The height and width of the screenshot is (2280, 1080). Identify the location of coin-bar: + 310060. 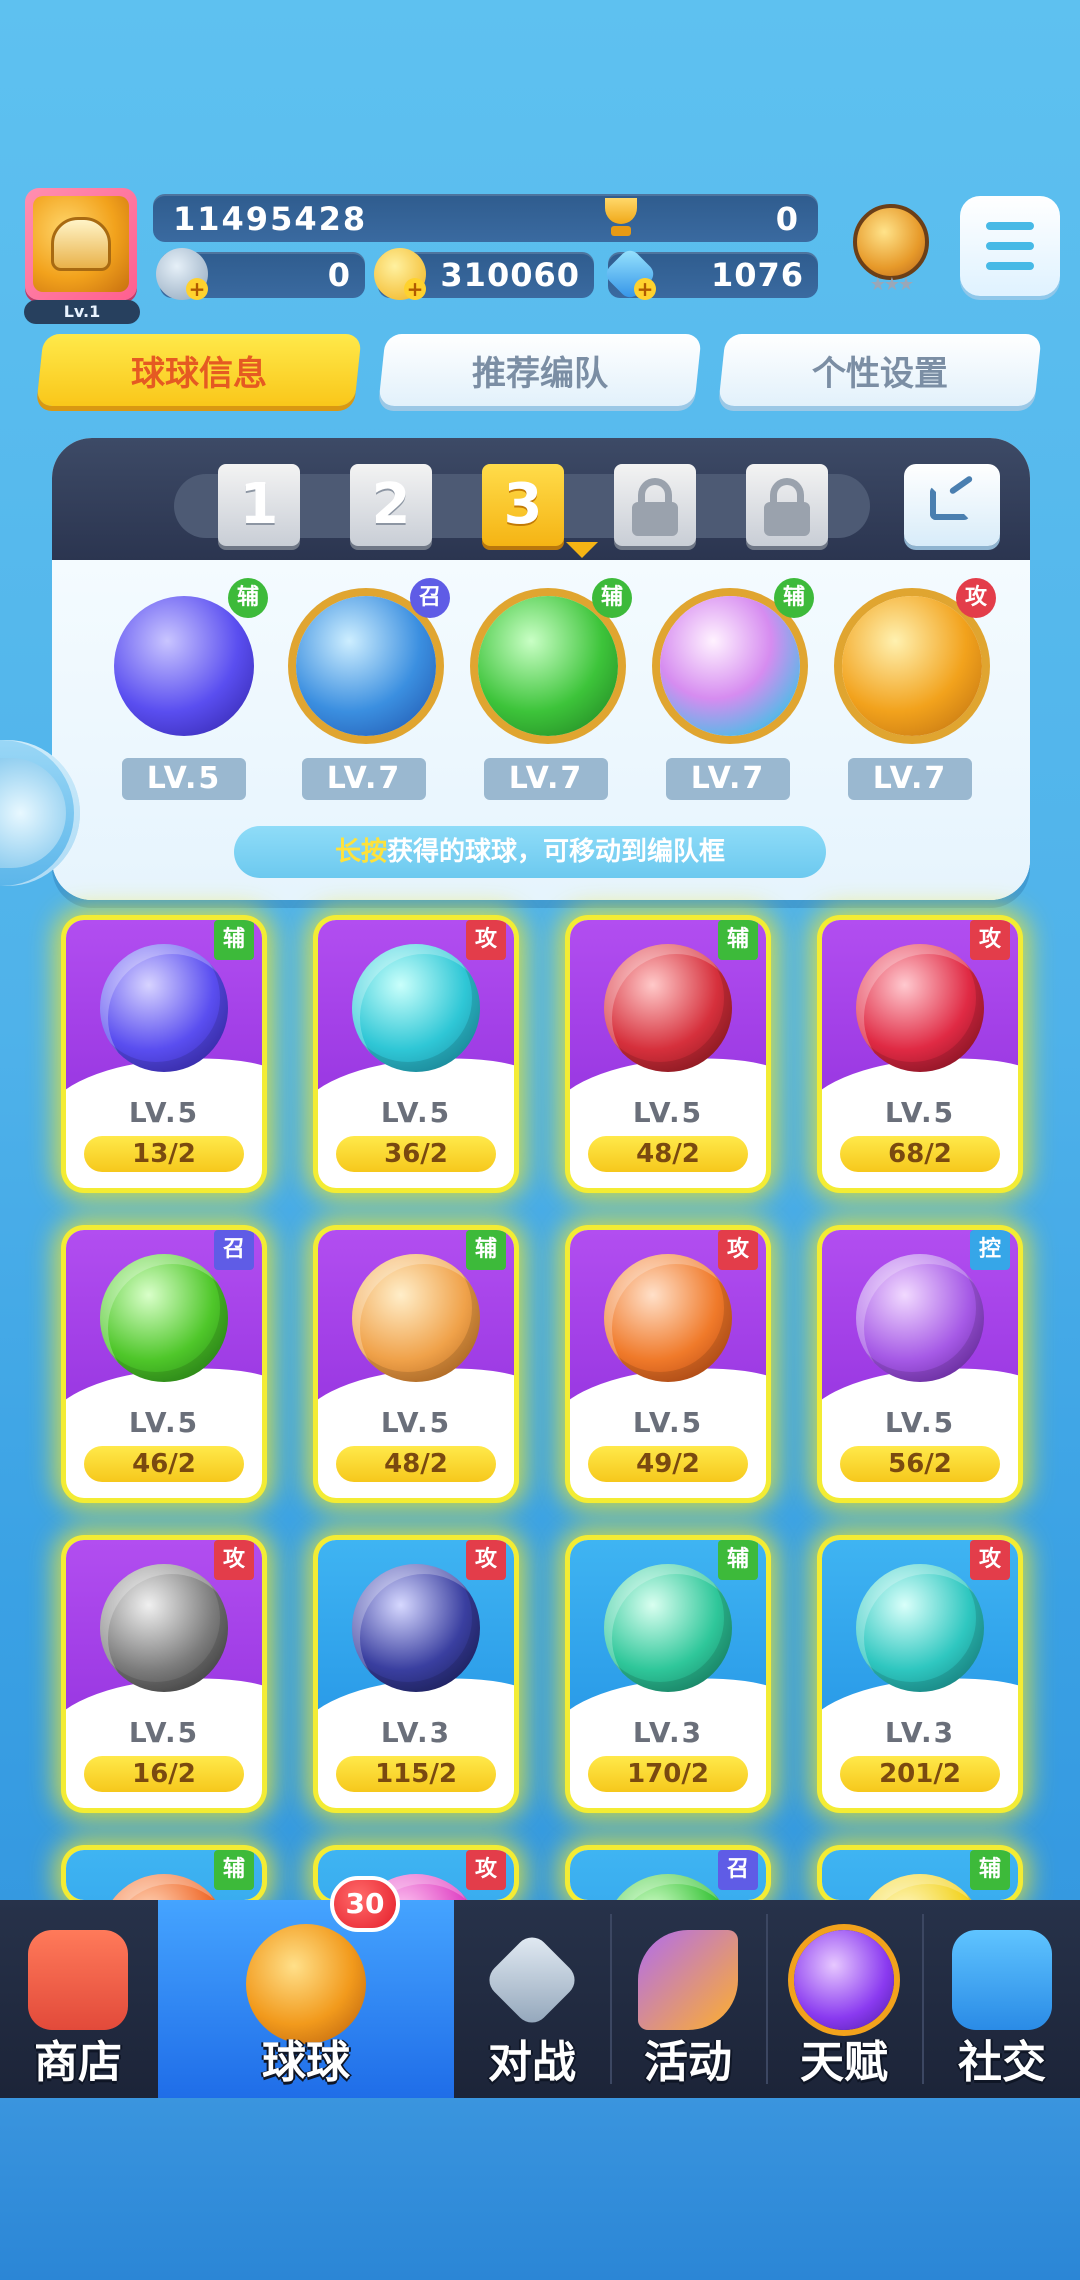
(484, 274).